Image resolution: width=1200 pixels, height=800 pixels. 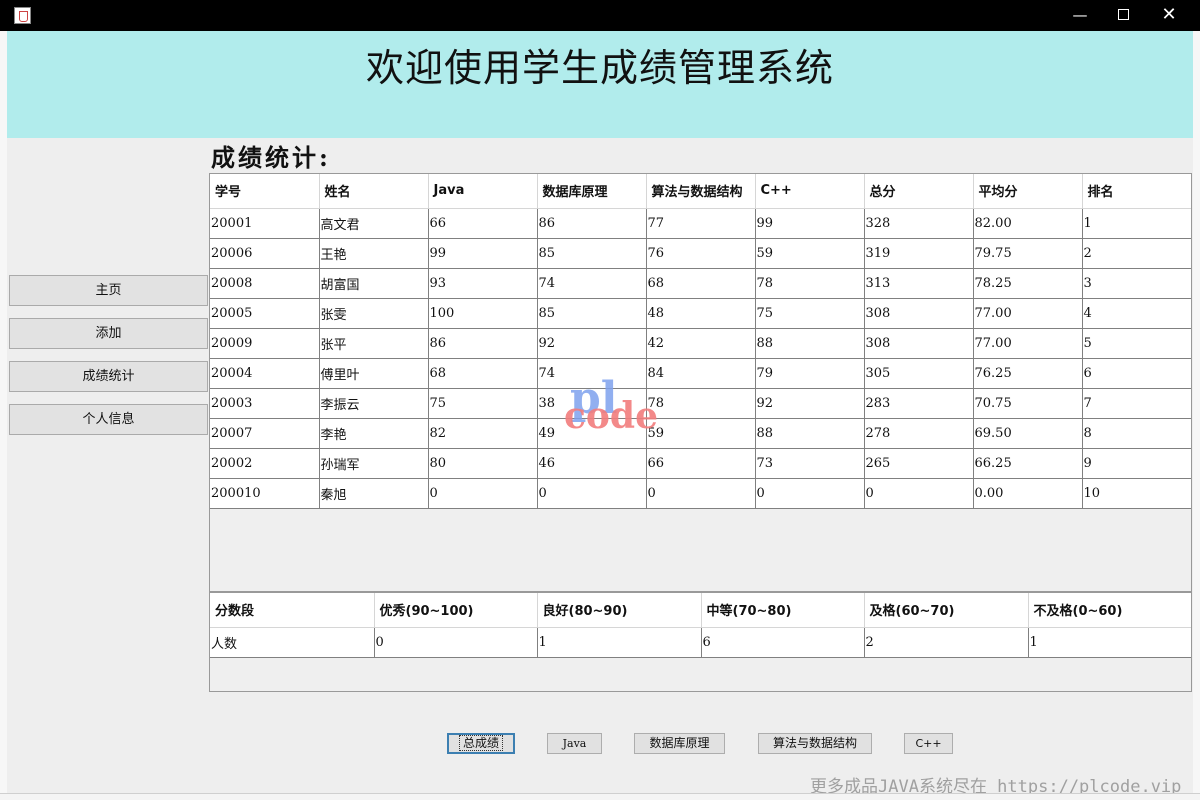 I want to click on database-button: 数据库原理, so click(x=679, y=743).